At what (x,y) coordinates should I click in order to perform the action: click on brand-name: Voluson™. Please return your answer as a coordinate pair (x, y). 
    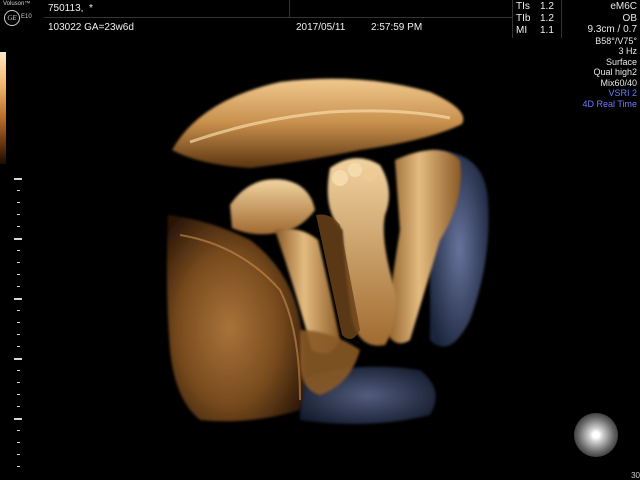
    Looking at the image, I should click on (17, 4).